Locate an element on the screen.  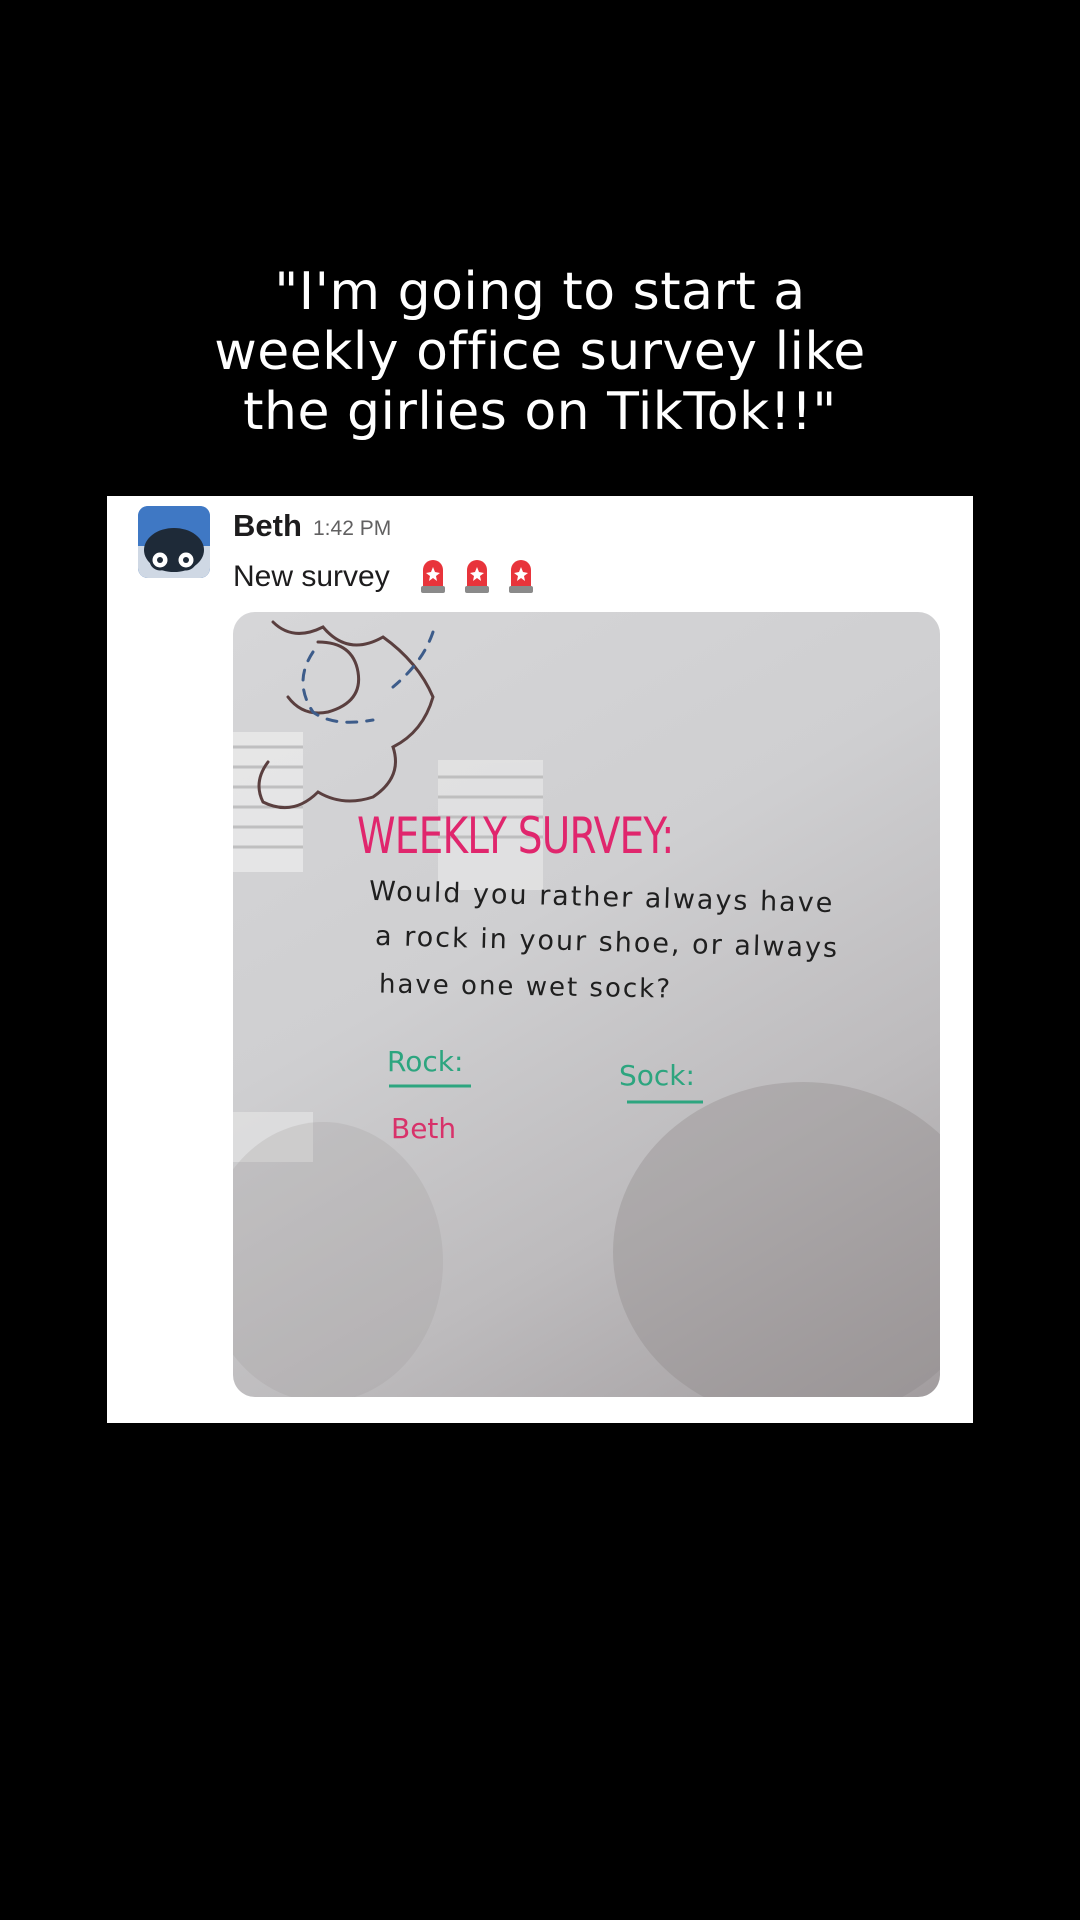
author-name: Beth is located at coordinates (267, 526).